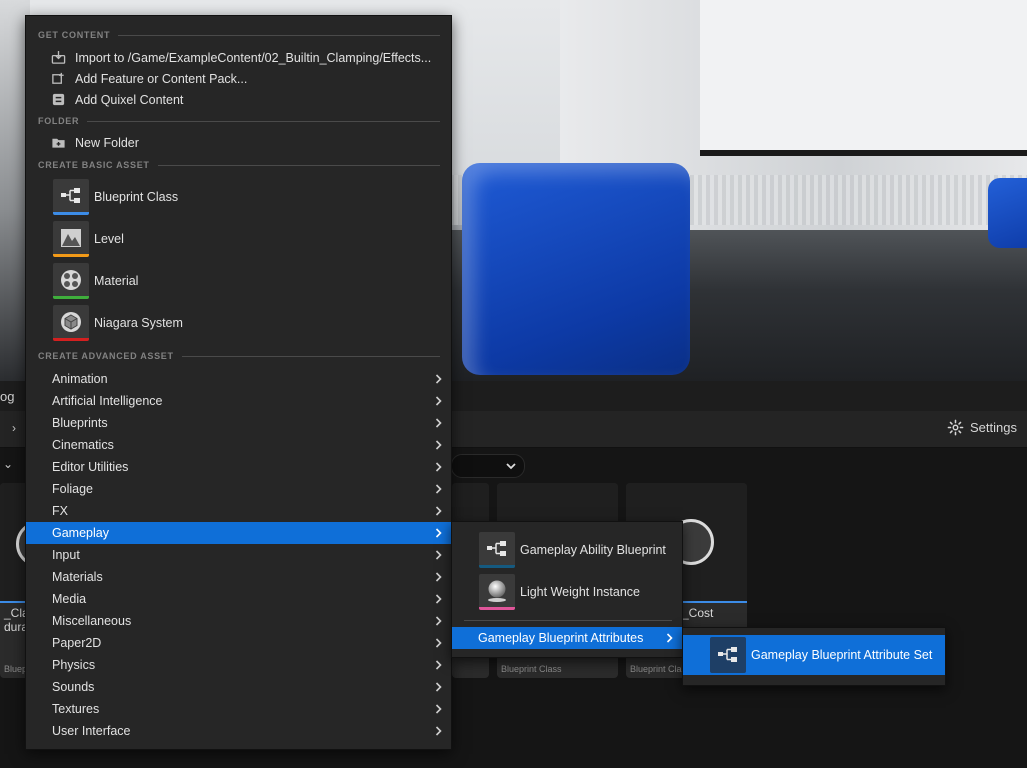  I want to click on submenu-separator, so click(568, 620).